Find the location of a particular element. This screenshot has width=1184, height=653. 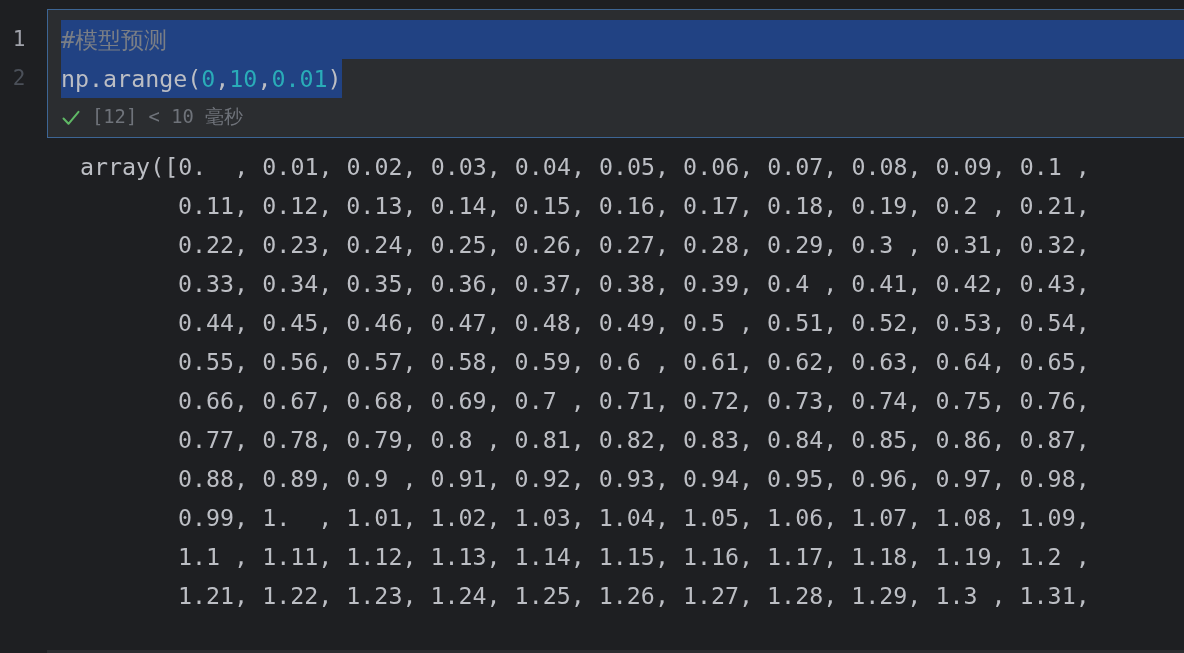

execution-info: [12] < 10 毫秒 is located at coordinates (168, 117).